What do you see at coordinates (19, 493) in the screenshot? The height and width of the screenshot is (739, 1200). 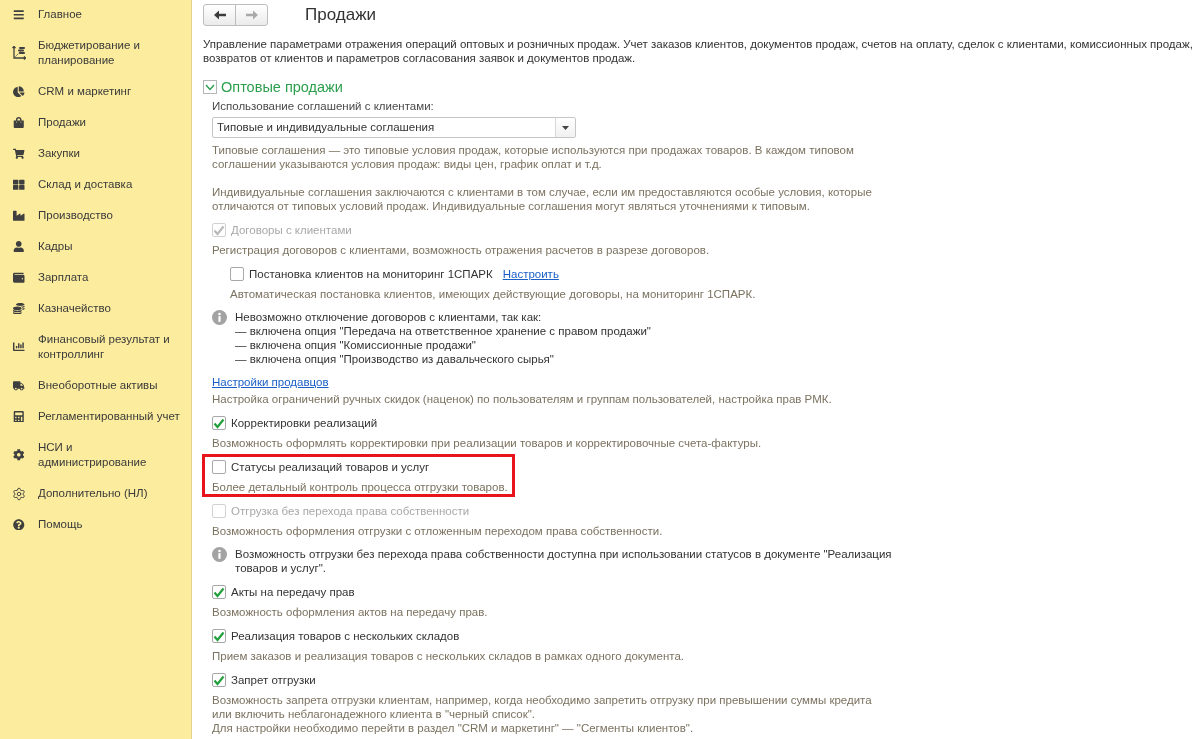 I see `settings-icon` at bounding box center [19, 493].